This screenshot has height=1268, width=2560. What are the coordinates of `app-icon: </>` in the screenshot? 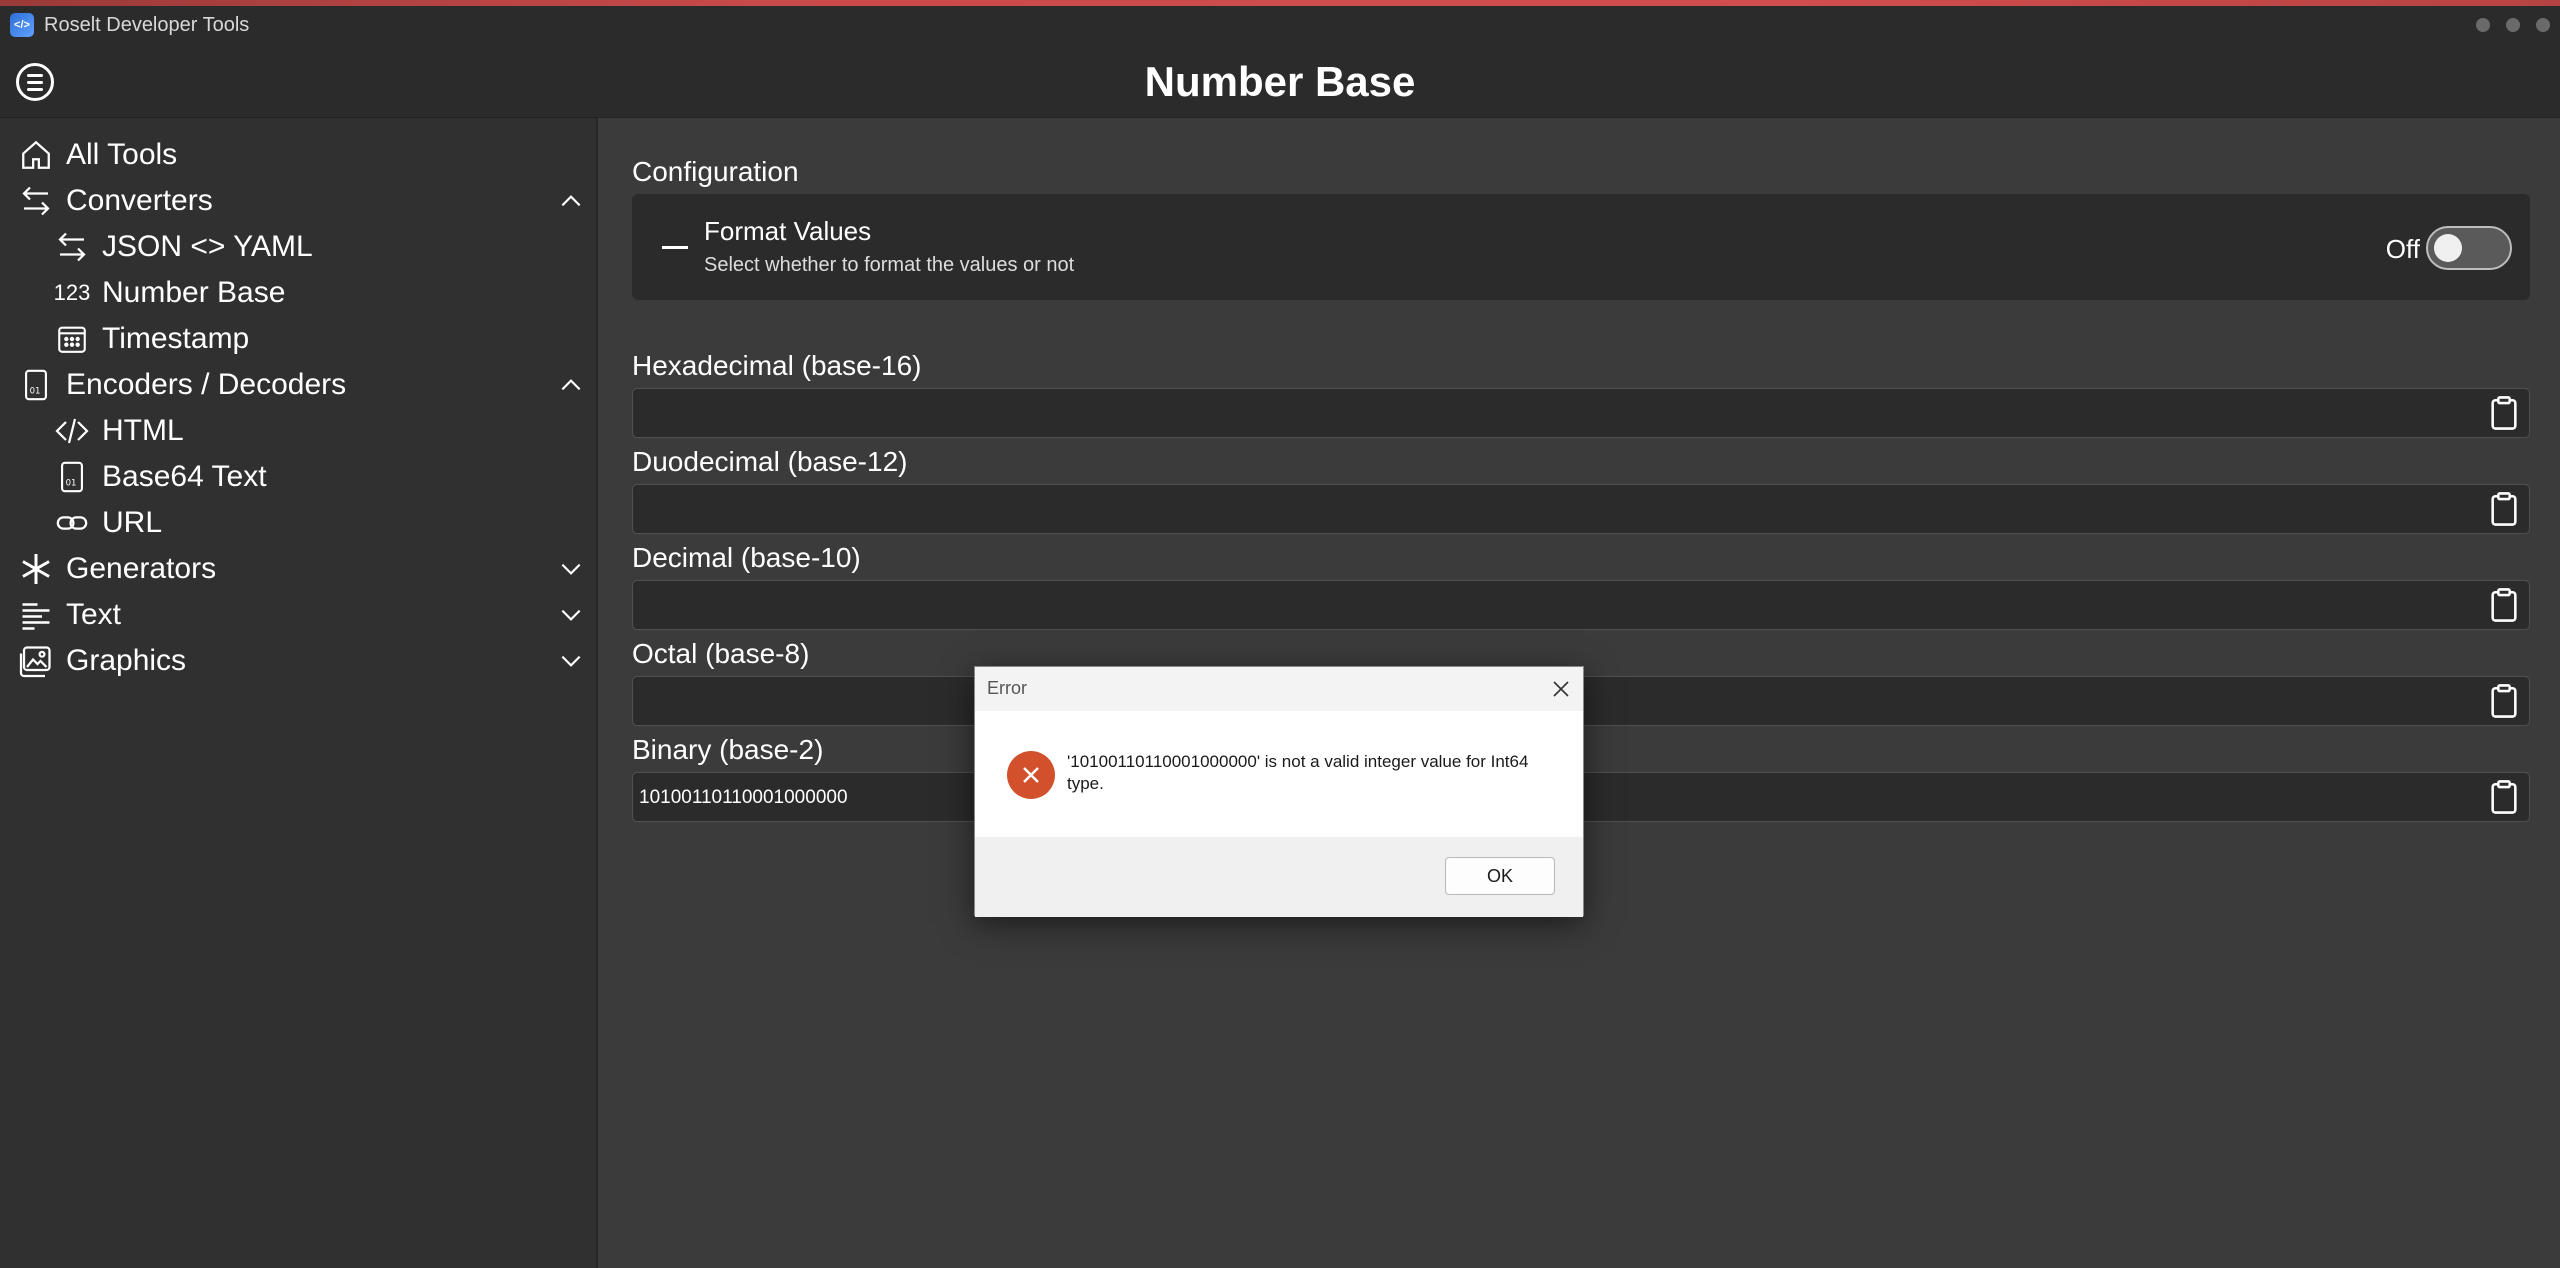 It's located at (22, 25).